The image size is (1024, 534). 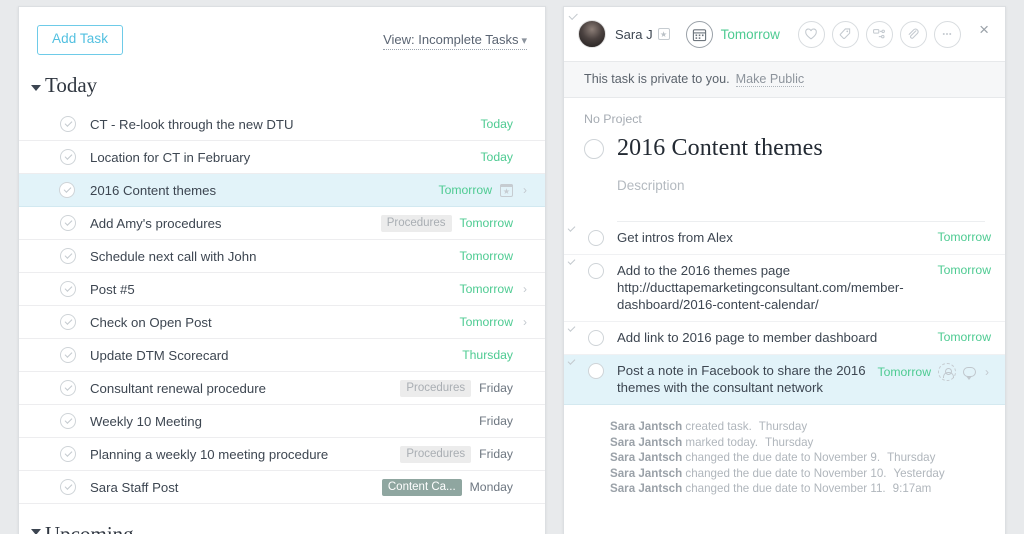 I want to click on task-row: Update DTM Scorecard Thursday, so click(x=282, y=355).